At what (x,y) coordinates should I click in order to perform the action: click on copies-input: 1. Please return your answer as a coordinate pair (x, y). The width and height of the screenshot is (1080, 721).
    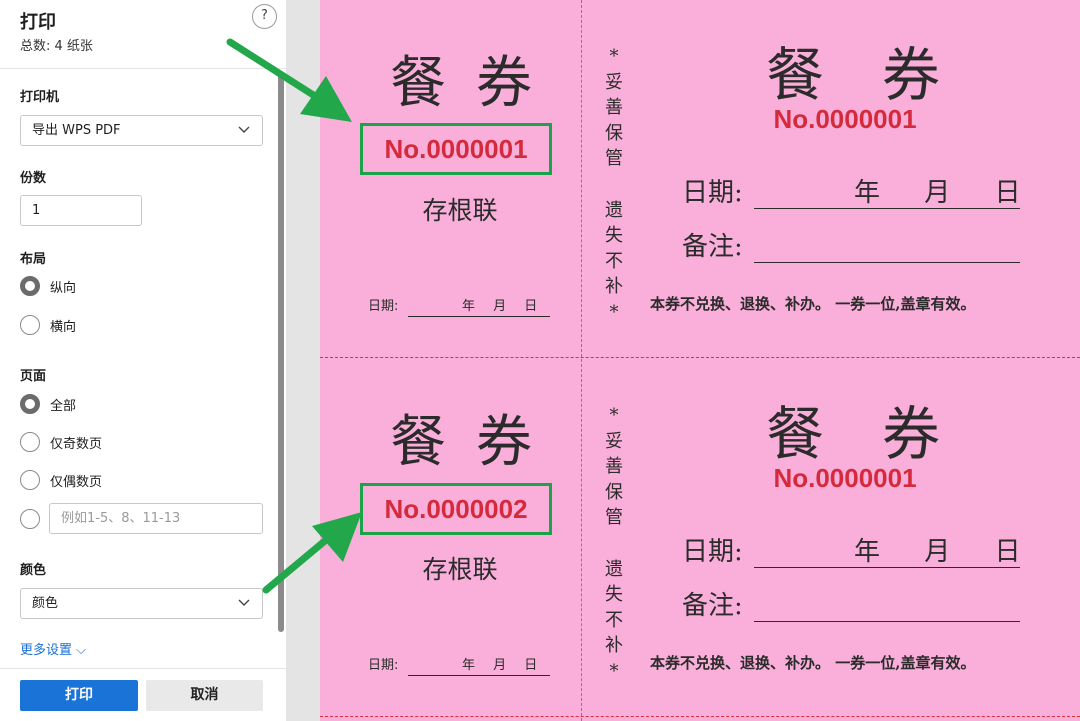
    Looking at the image, I should click on (81, 210).